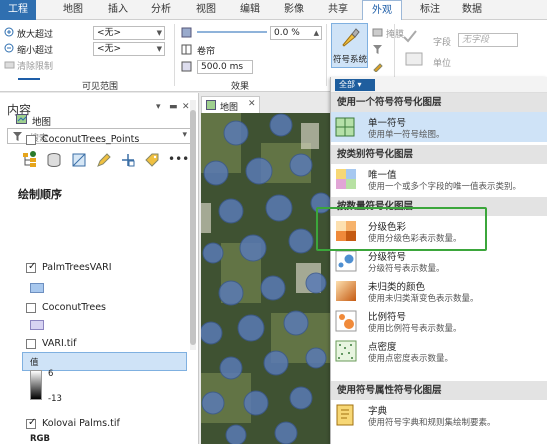  What do you see at coordinates (158, 107) in the screenshot?
I see `pane-menu-icon: ▾` at bounding box center [158, 107].